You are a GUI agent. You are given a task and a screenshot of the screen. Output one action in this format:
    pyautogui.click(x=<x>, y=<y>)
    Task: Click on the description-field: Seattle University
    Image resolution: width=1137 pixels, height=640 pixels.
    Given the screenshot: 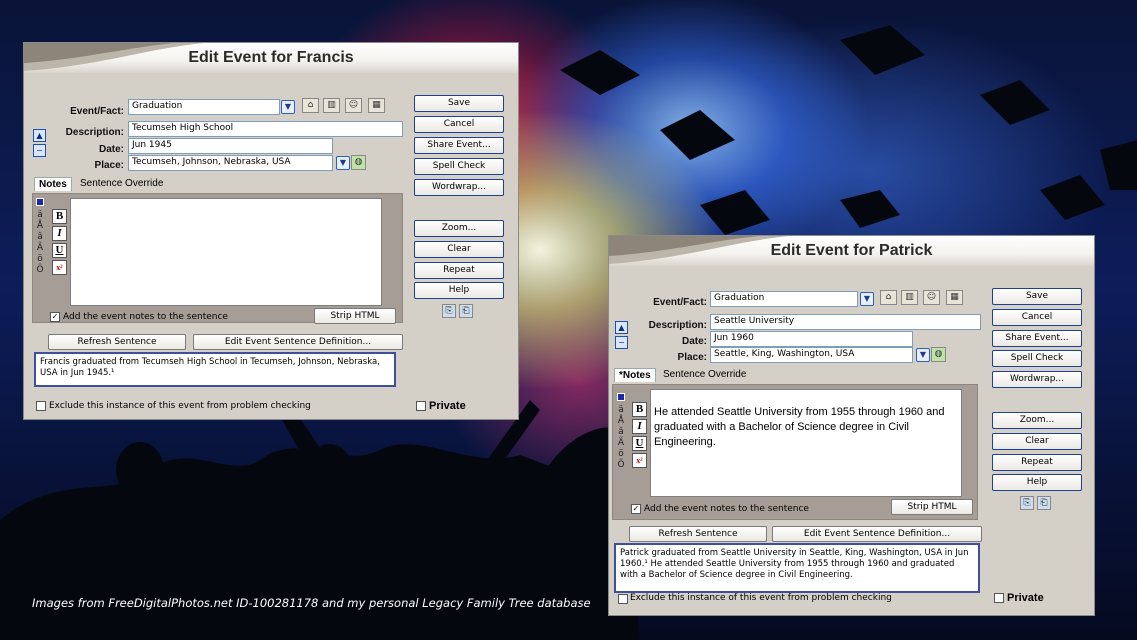 What is the action you would take?
    pyautogui.click(x=845, y=322)
    